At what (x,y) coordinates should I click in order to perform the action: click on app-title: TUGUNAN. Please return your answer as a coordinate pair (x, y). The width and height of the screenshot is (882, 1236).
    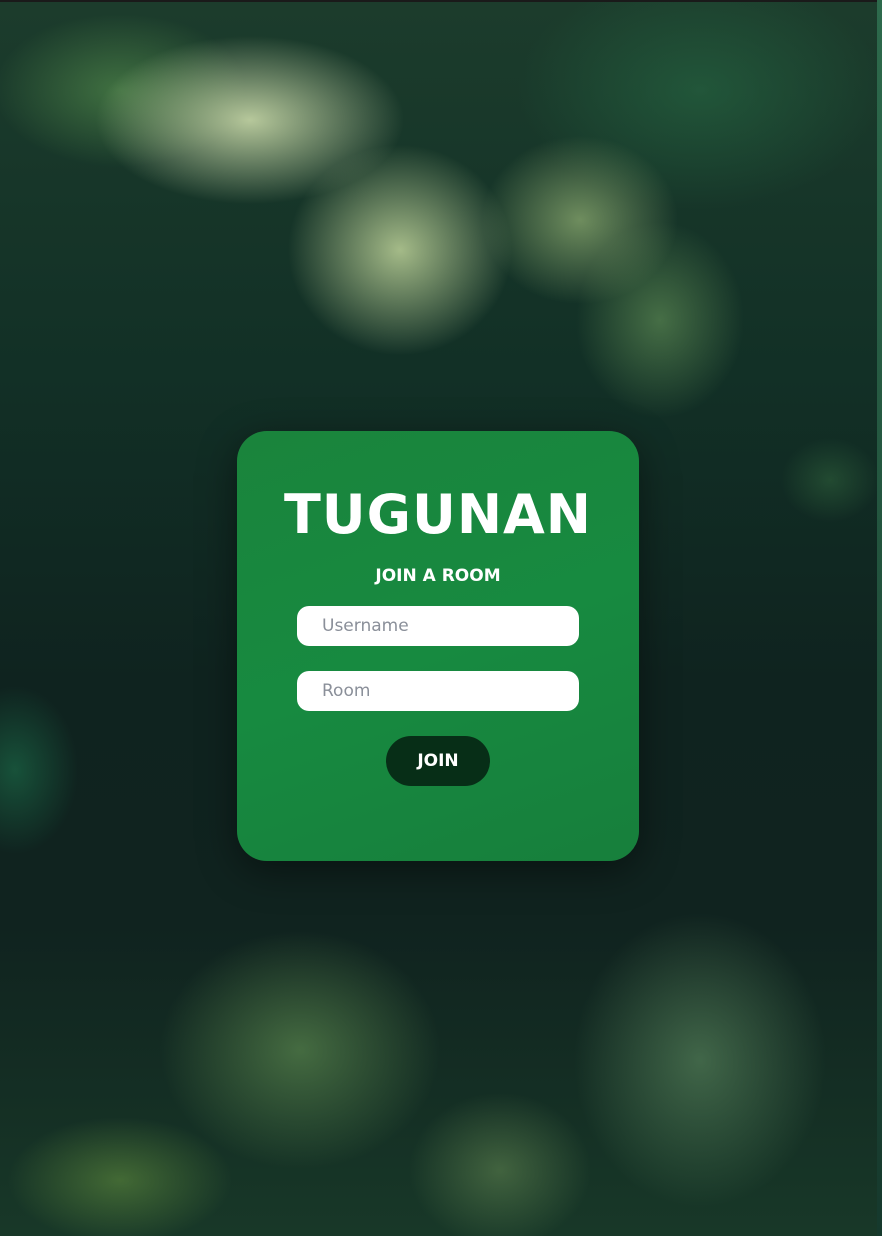
    Looking at the image, I should click on (438, 514).